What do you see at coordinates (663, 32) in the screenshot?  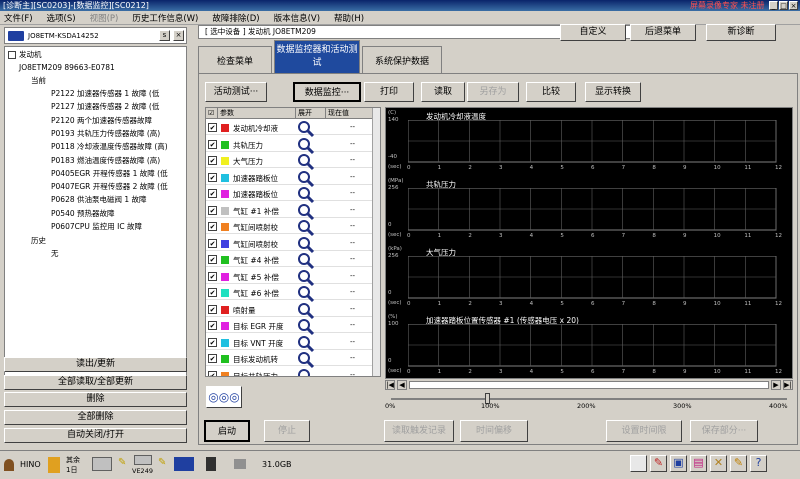 I see `top-button-1: 后退菜单` at bounding box center [663, 32].